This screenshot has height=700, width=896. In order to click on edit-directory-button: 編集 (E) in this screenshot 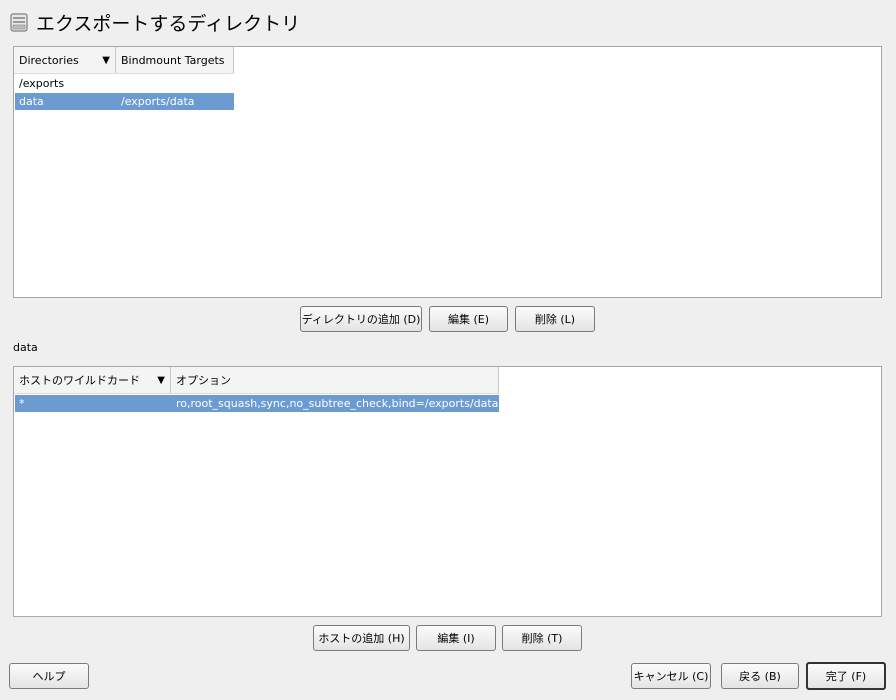, I will do `click(468, 319)`.